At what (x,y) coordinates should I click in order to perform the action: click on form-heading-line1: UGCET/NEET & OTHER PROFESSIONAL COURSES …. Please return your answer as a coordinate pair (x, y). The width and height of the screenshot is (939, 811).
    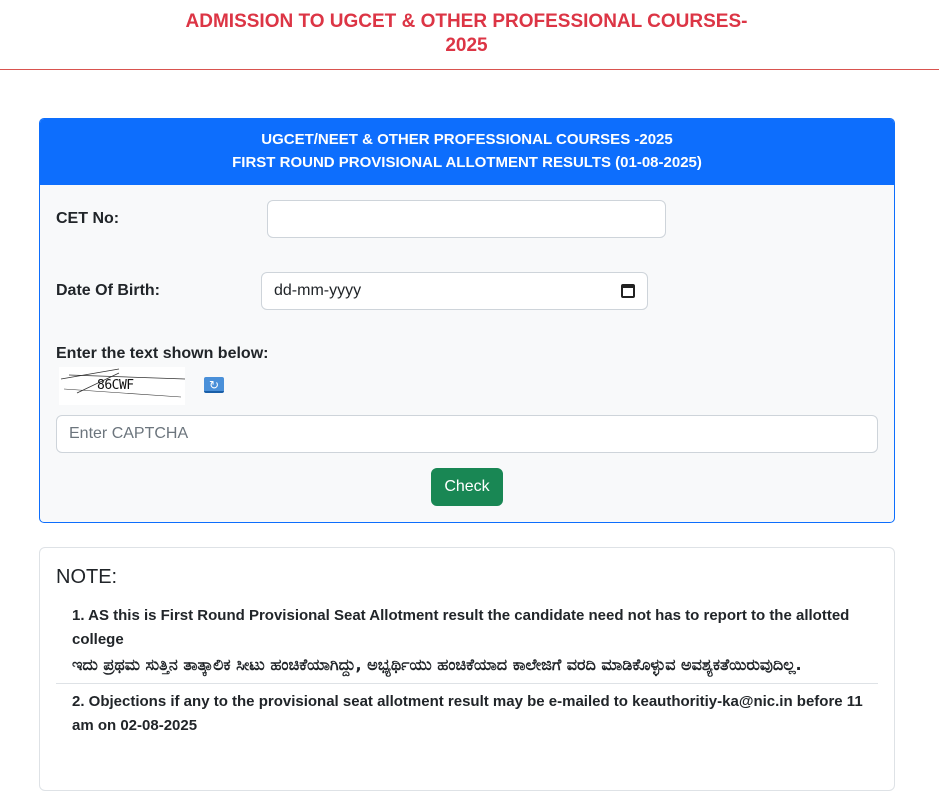
    Looking at the image, I should click on (467, 139).